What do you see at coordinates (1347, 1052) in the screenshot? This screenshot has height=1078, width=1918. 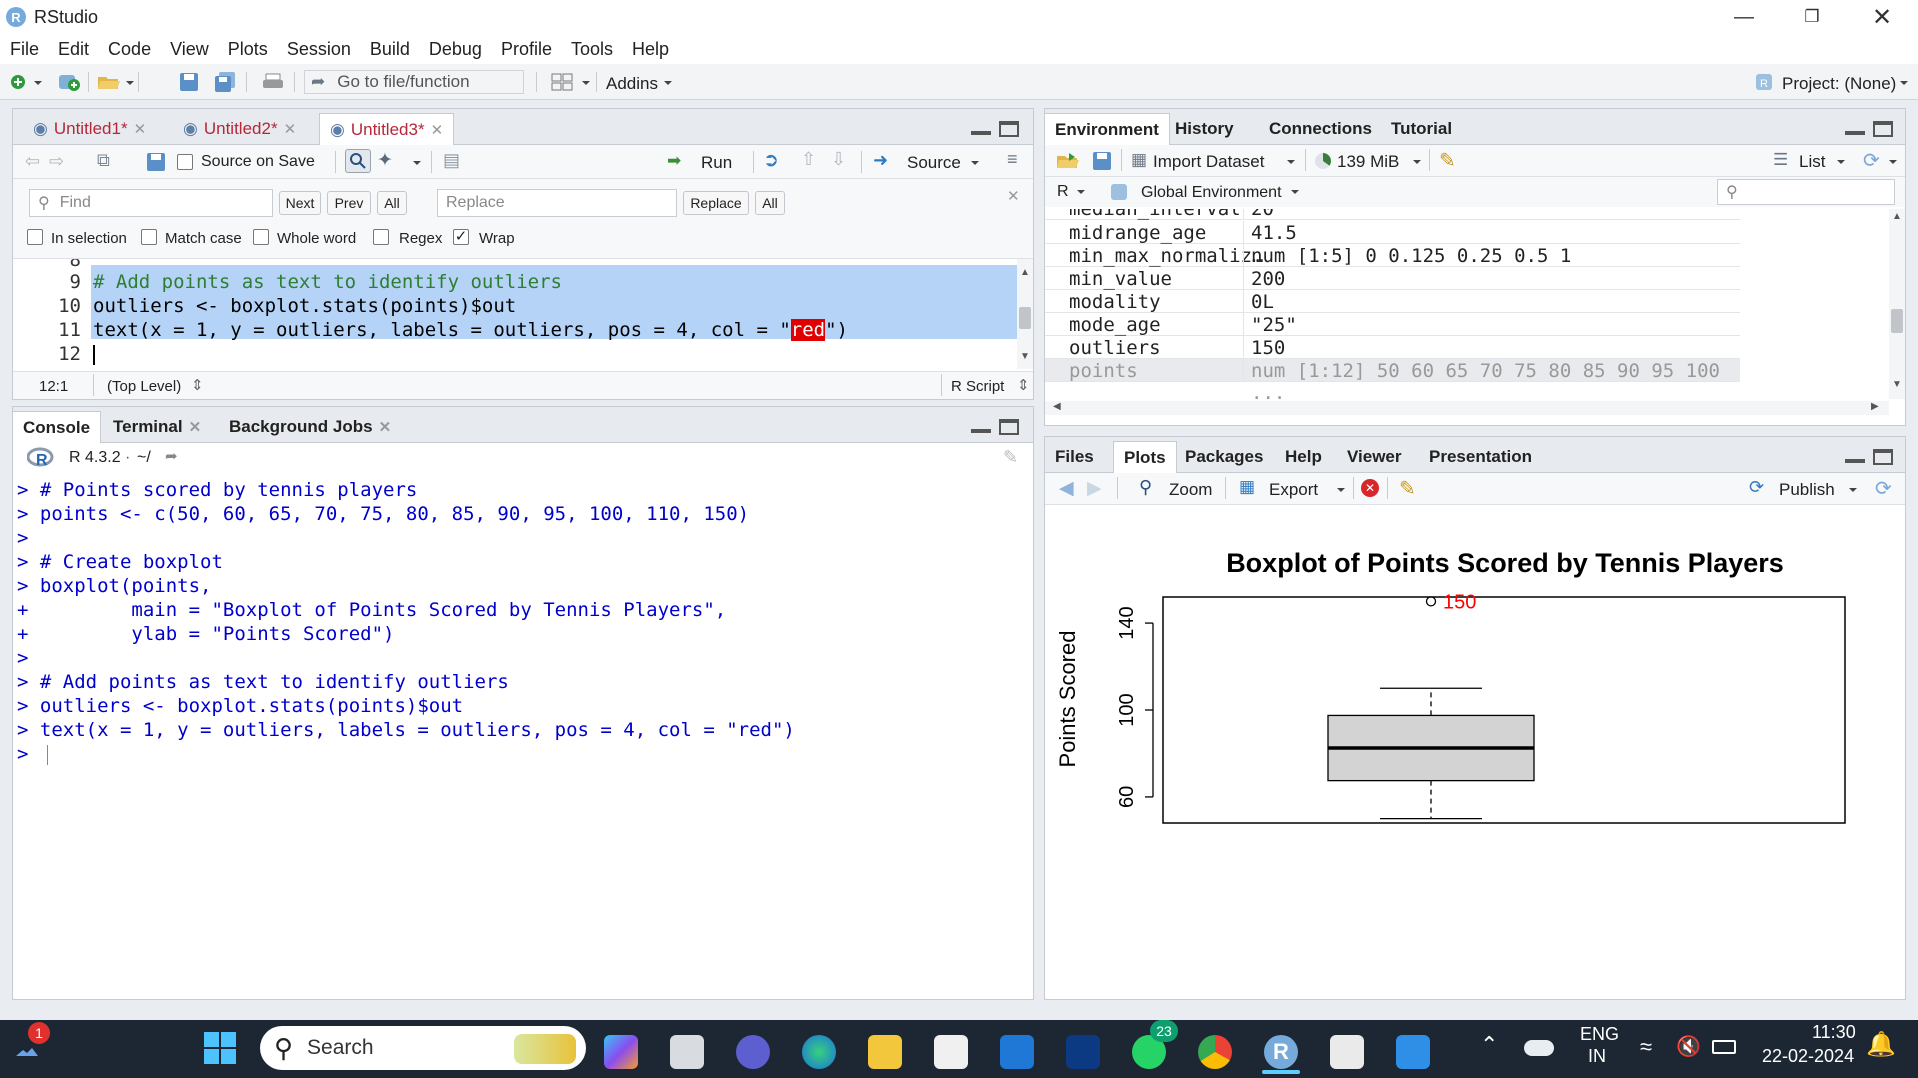 I see `snipping-tool-icon` at bounding box center [1347, 1052].